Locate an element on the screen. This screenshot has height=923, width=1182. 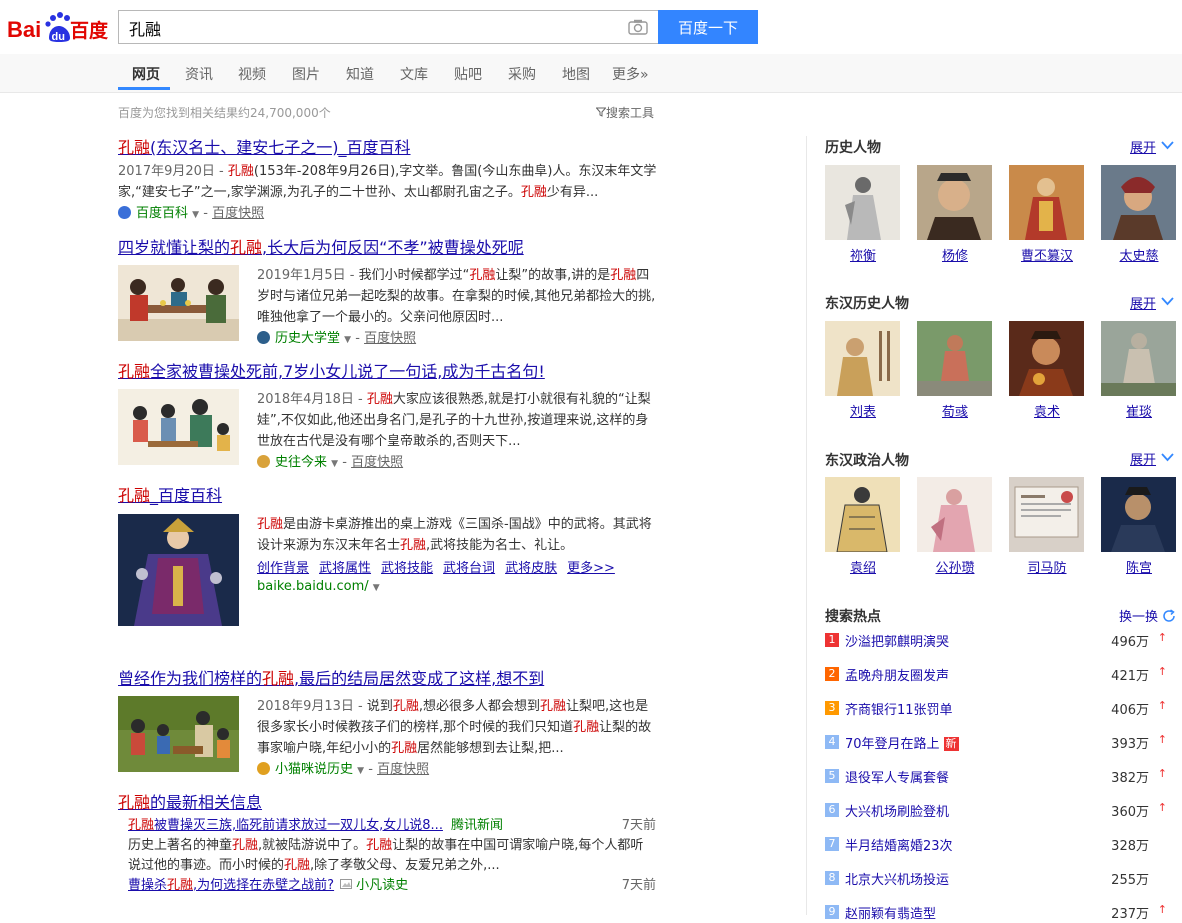
link-skins: 武将皮肤 is located at coordinates (531, 568).